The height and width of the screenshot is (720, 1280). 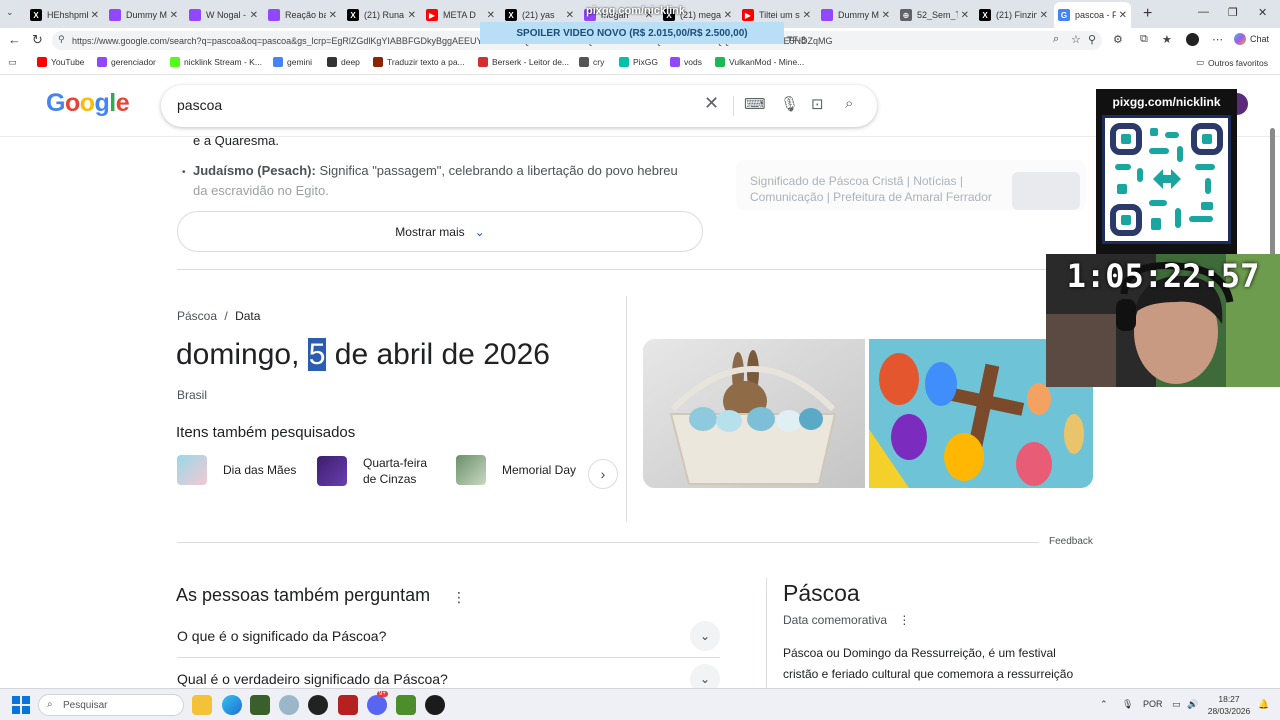 What do you see at coordinates (1192, 704) in the screenshot?
I see `volume-icon: 🔊` at bounding box center [1192, 704].